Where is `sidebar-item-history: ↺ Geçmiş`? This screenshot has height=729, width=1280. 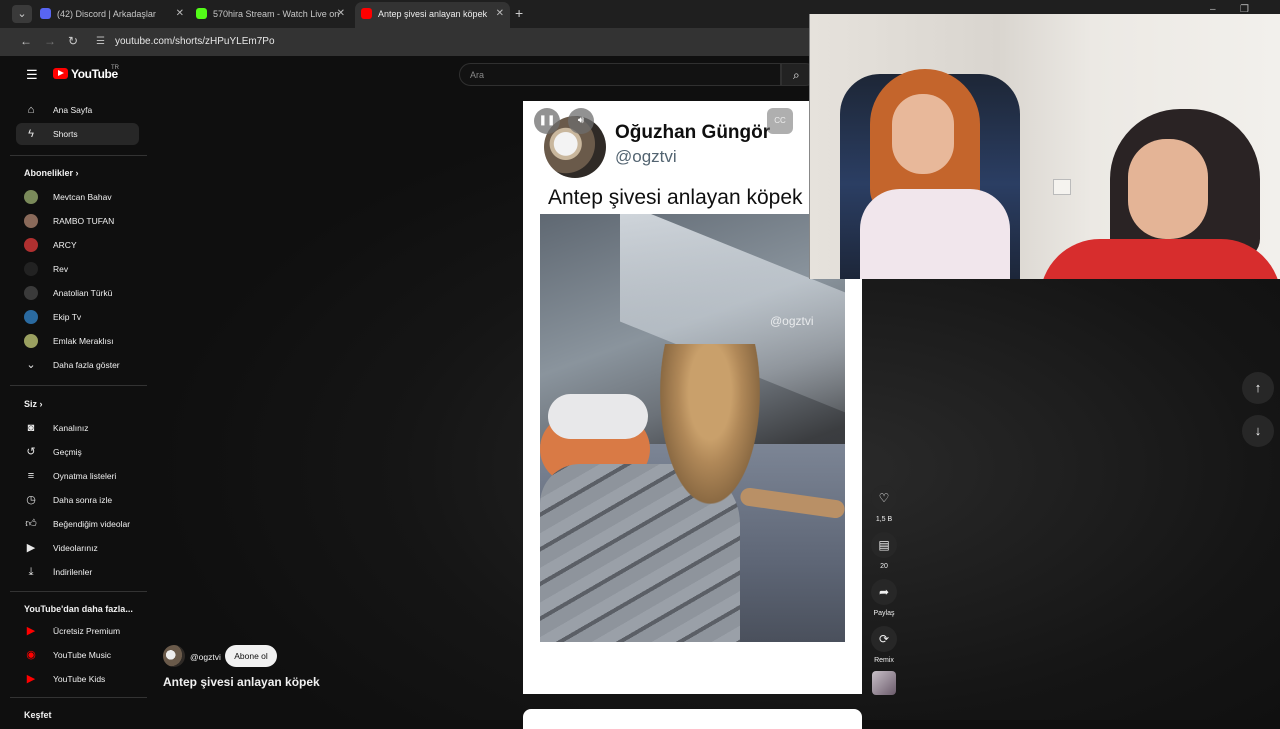
sidebar-item-history: ↺ Geçmiş is located at coordinates (77, 452).